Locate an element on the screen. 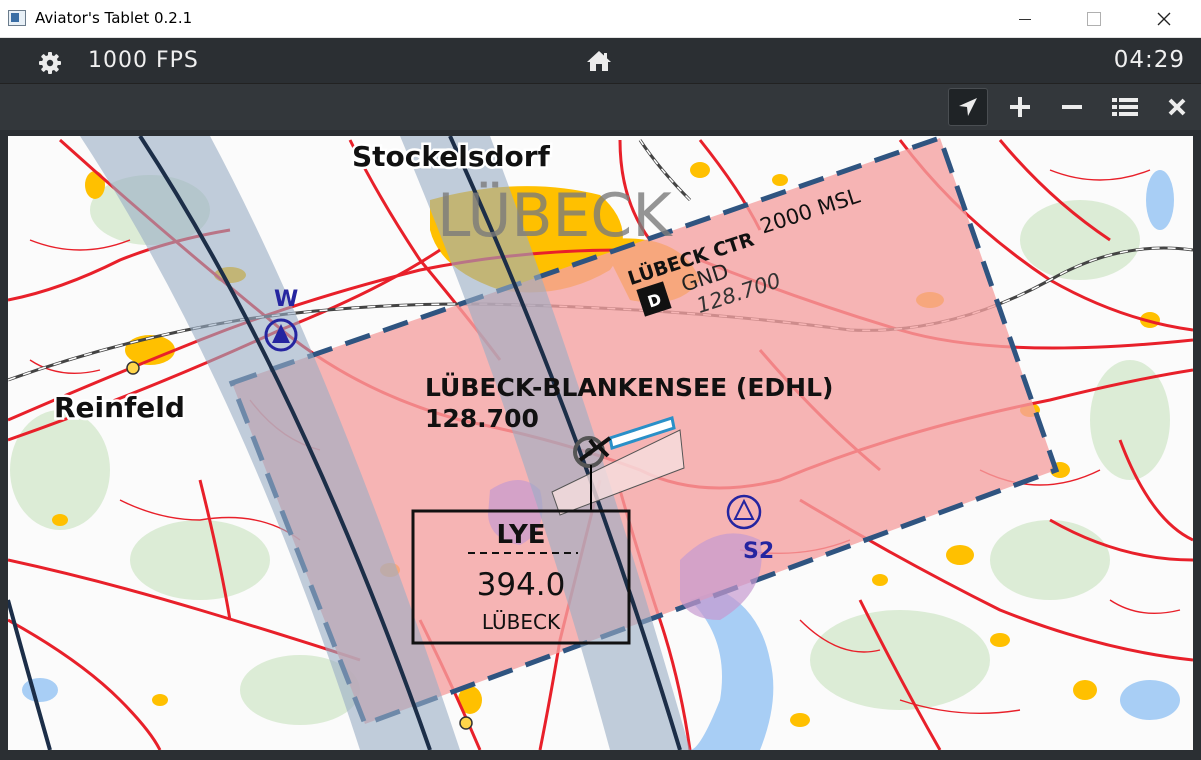 This screenshot has width=1201, height=760. close-window-button is located at coordinates (1164, 19).